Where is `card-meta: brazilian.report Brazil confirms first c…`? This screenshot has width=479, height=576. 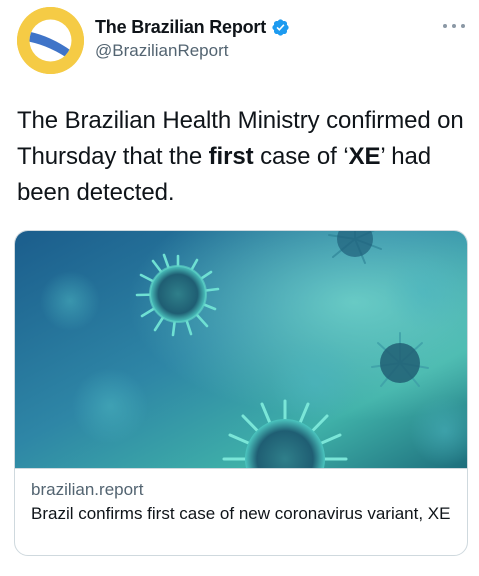 card-meta: brazilian.report Brazil confirms first c… is located at coordinates (241, 511).